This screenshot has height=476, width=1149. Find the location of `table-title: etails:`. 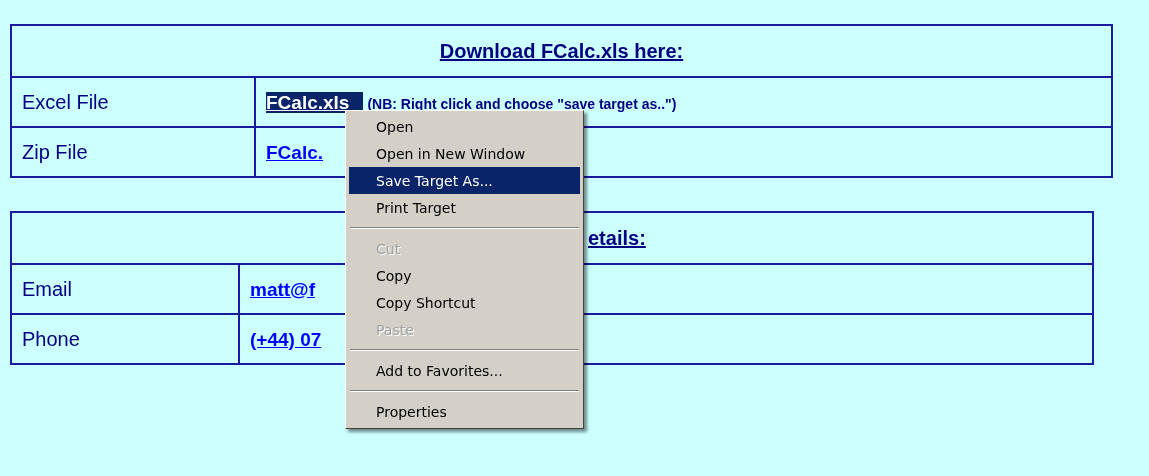

table-title: etails: is located at coordinates (617, 237).